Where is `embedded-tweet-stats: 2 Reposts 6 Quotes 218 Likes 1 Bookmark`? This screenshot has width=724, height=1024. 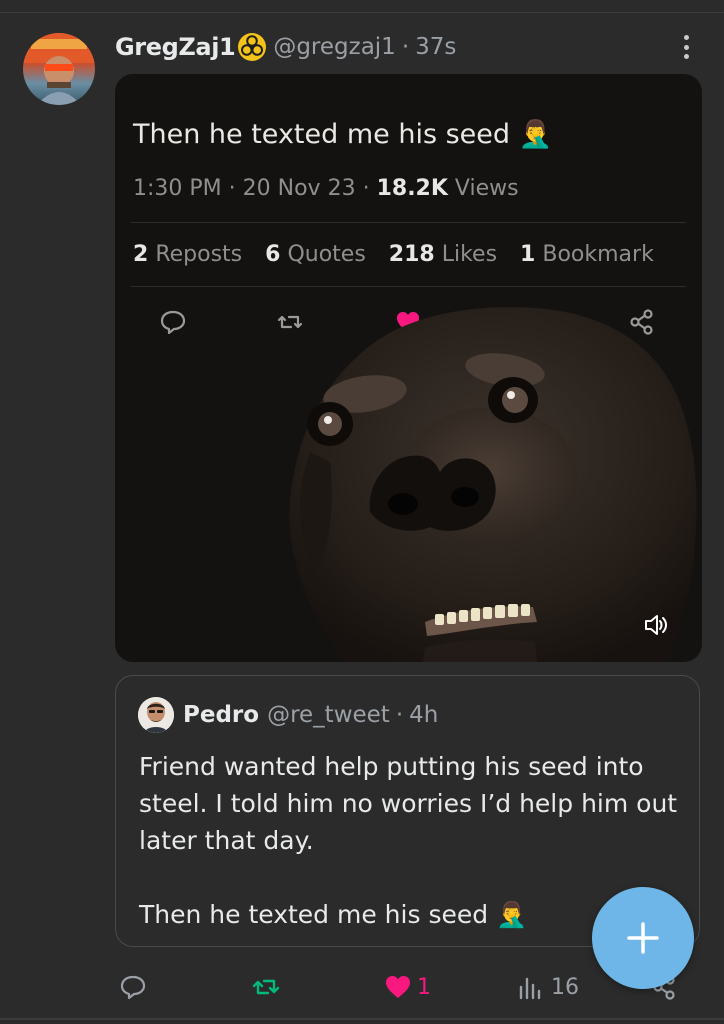
embedded-tweet-stats: 2 Reposts 6 Quotes 218 Likes 1 Bookmark is located at coordinates (401, 254).